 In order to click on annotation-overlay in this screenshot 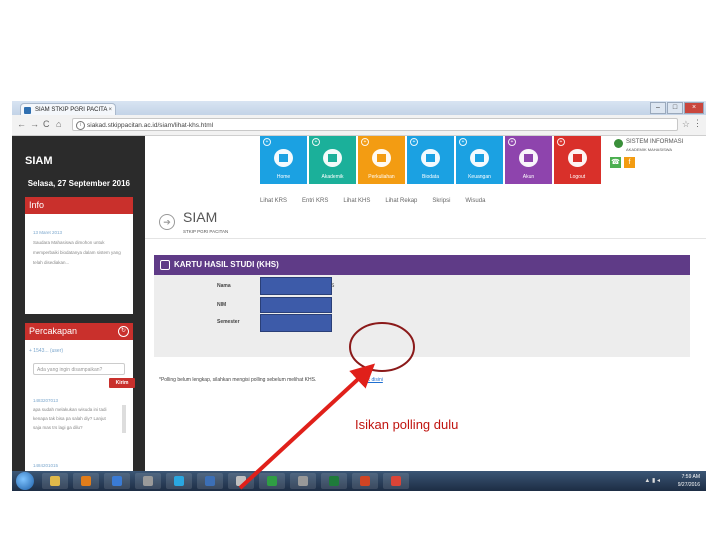, I will do `click(326, 406)`.